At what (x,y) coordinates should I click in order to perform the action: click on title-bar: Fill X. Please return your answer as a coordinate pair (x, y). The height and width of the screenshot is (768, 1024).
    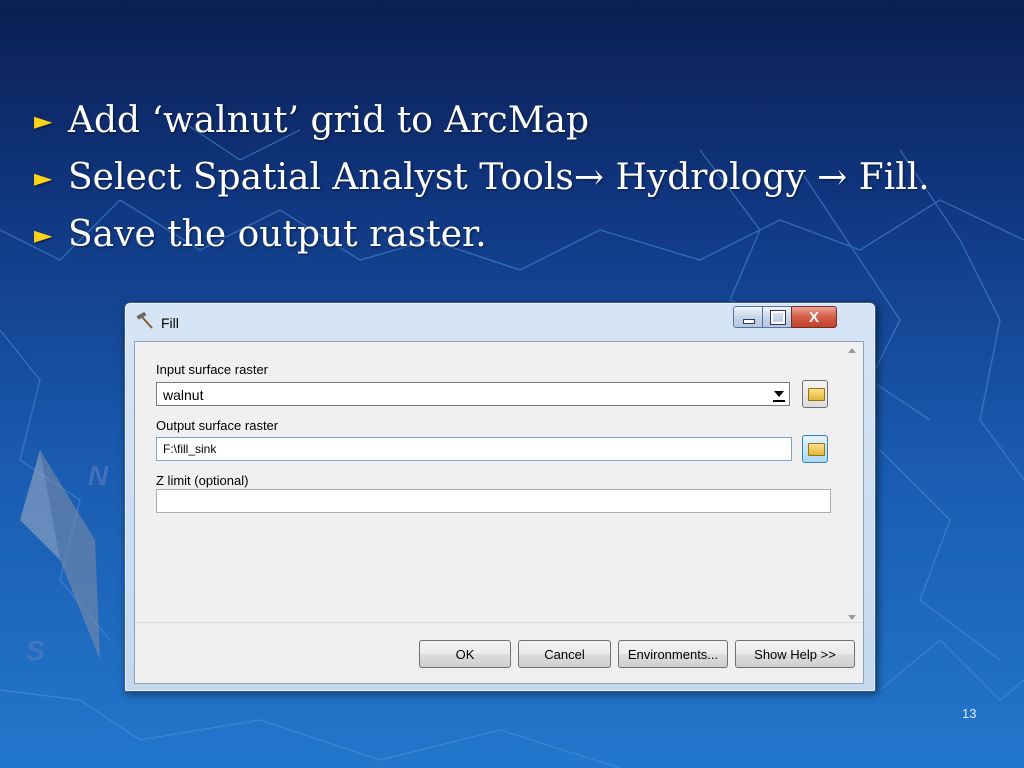
    Looking at the image, I should click on (500, 321).